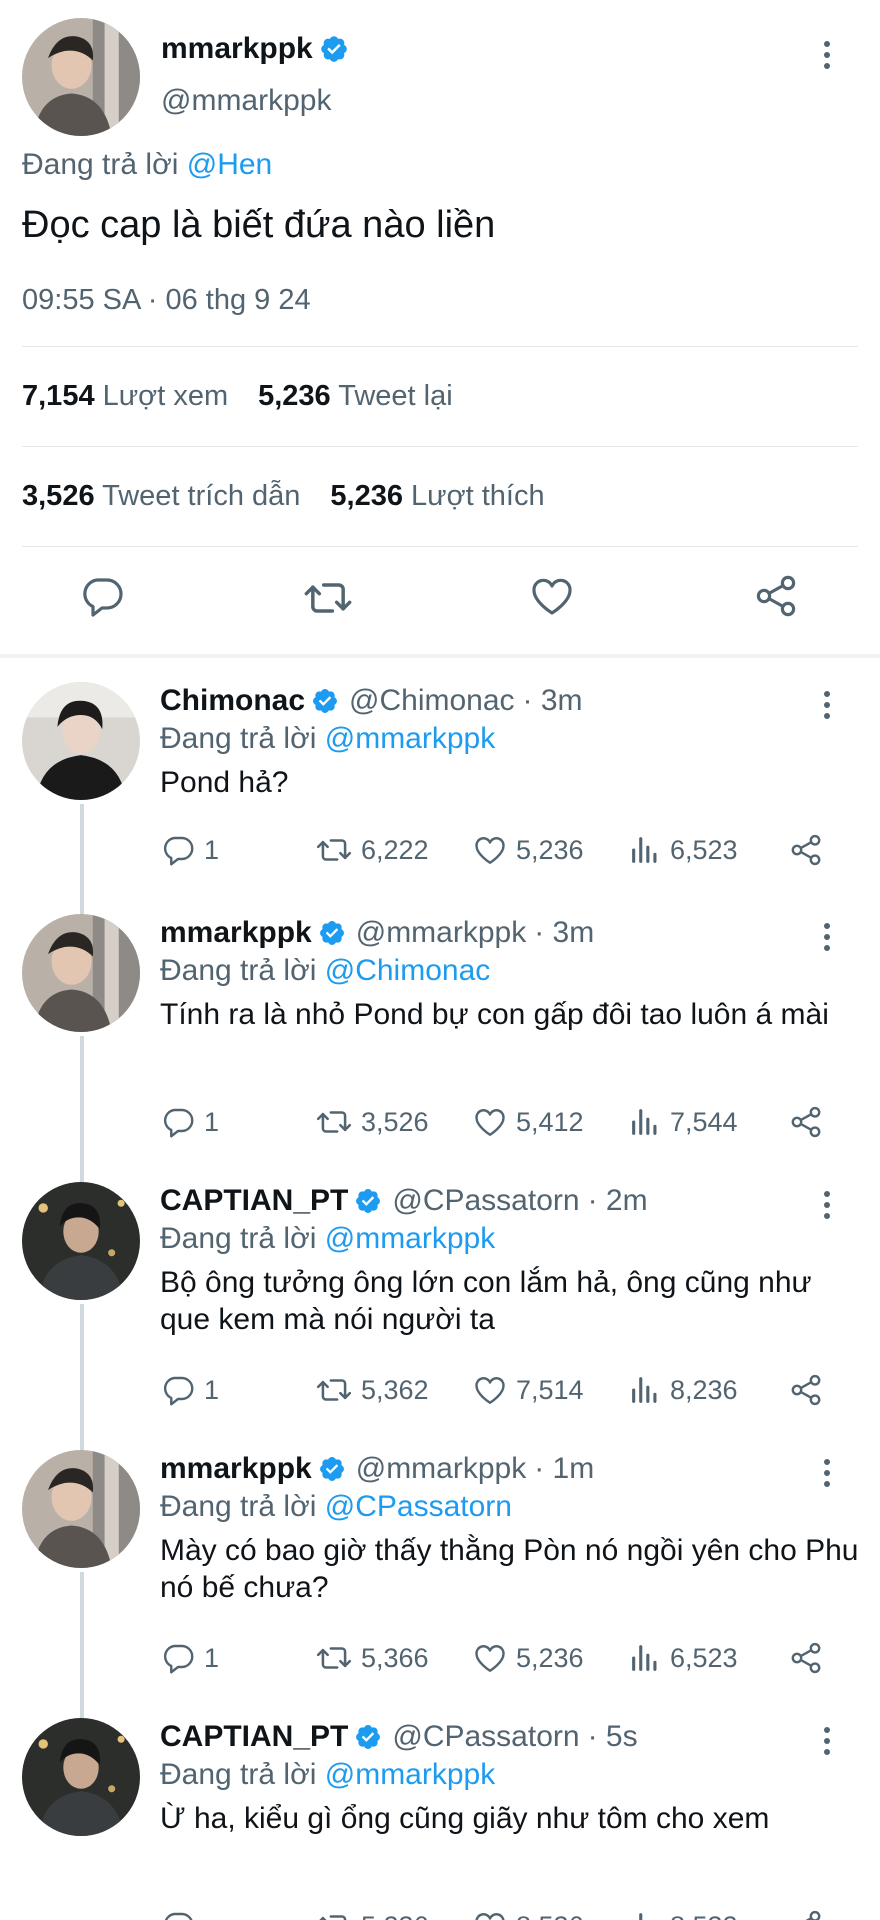 Image resolution: width=880 pixels, height=1920 pixels. Describe the element at coordinates (613, 1737) in the screenshot. I see `reply-time: · 5s` at that location.